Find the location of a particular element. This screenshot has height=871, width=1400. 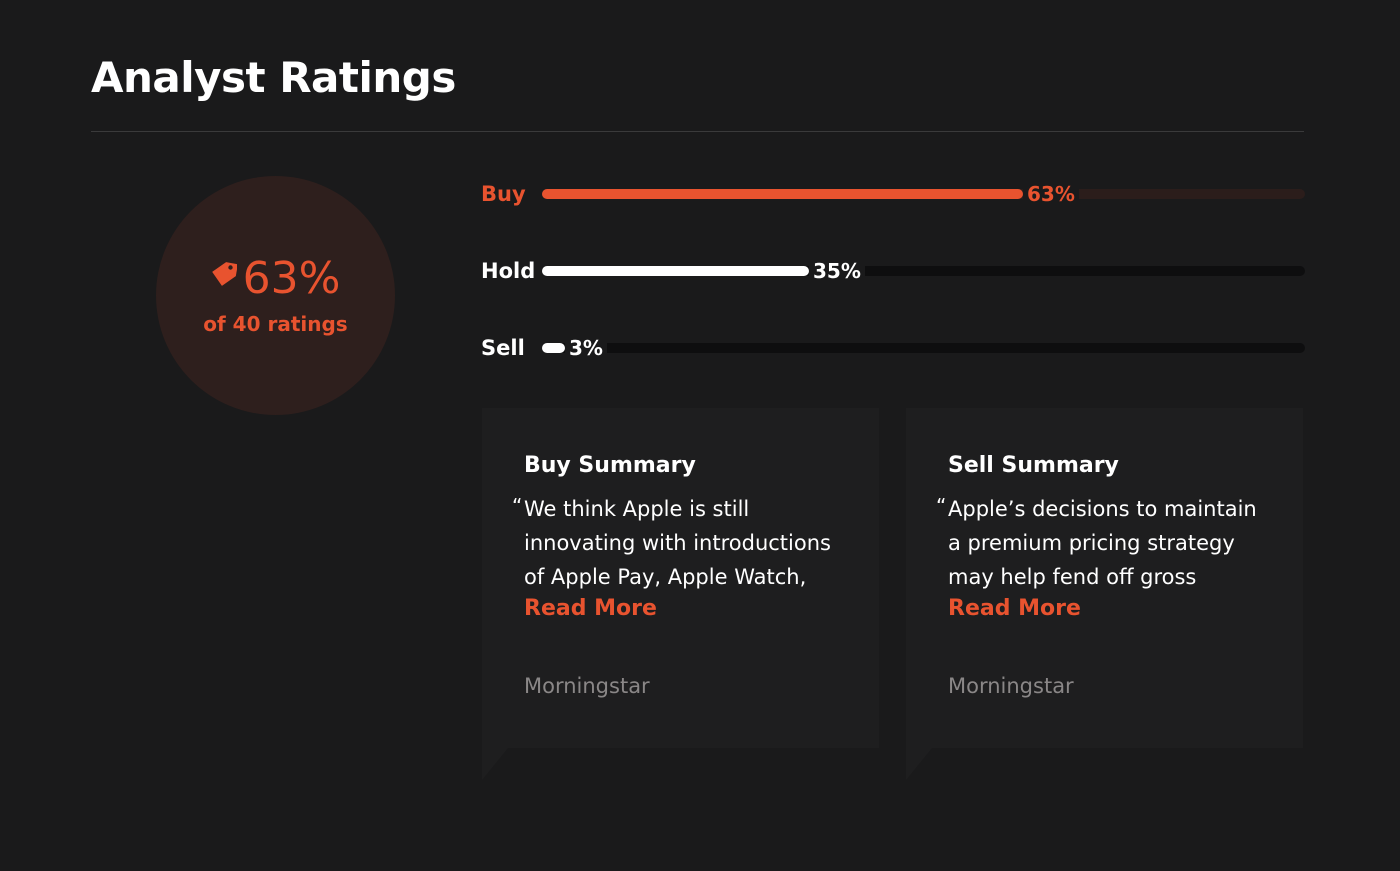

rating-bar-sell is located at coordinates (553, 348).